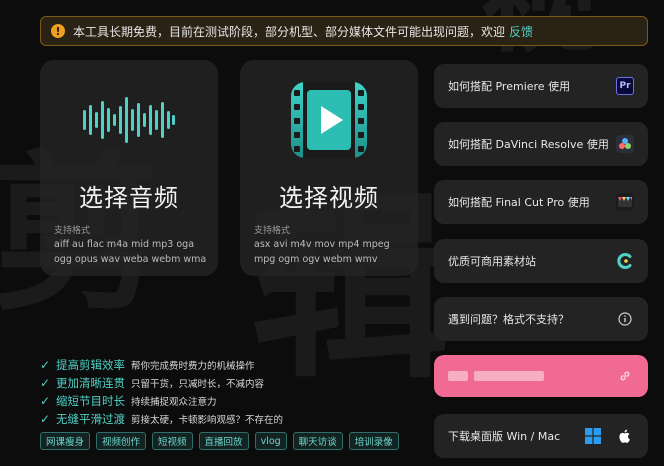 The width and height of the screenshot is (664, 466). What do you see at coordinates (129, 120) in the screenshot?
I see `audio-waveform-icon` at bounding box center [129, 120].